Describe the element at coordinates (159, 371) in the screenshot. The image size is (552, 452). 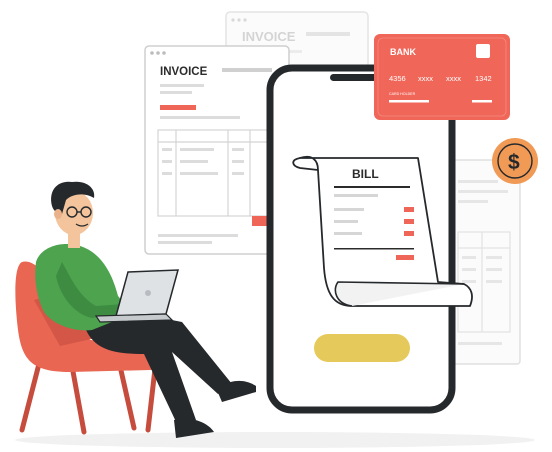
I see `person-legs` at that location.